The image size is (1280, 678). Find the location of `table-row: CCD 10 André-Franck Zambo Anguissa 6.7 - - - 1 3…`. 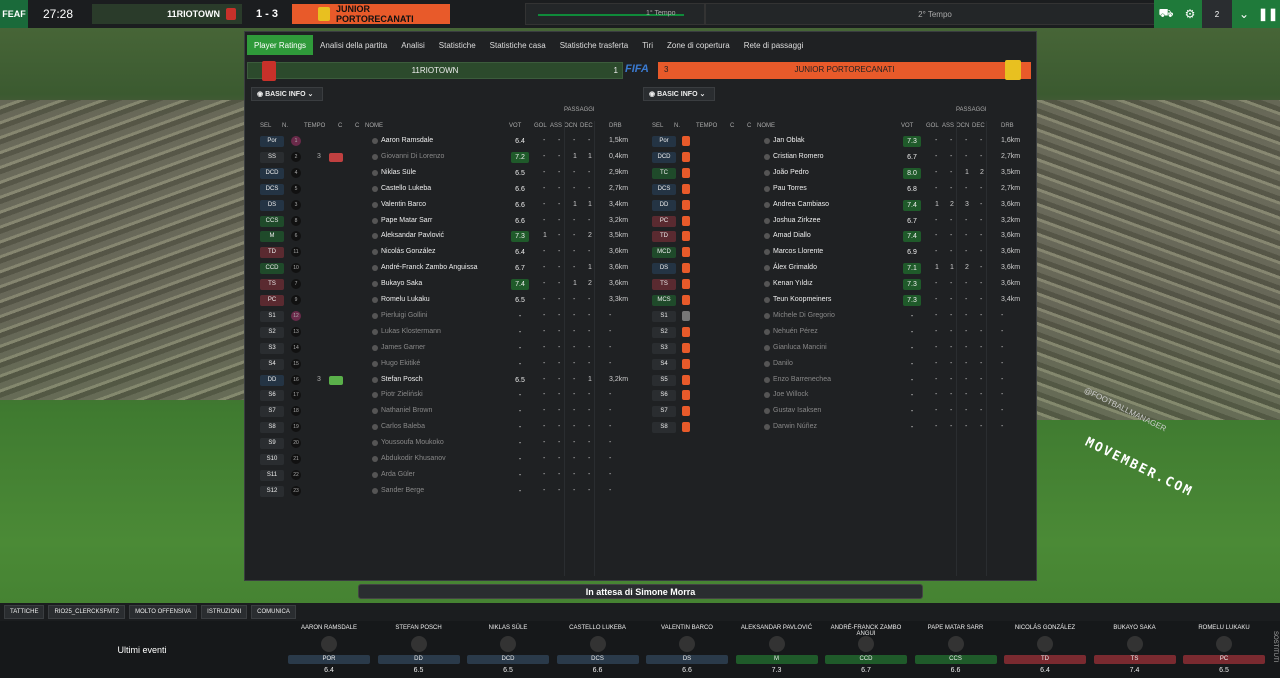

table-row: CCD 10 André-Franck Zambo Anguissa 6.7 - - - 1 3… is located at coordinates (441, 268).